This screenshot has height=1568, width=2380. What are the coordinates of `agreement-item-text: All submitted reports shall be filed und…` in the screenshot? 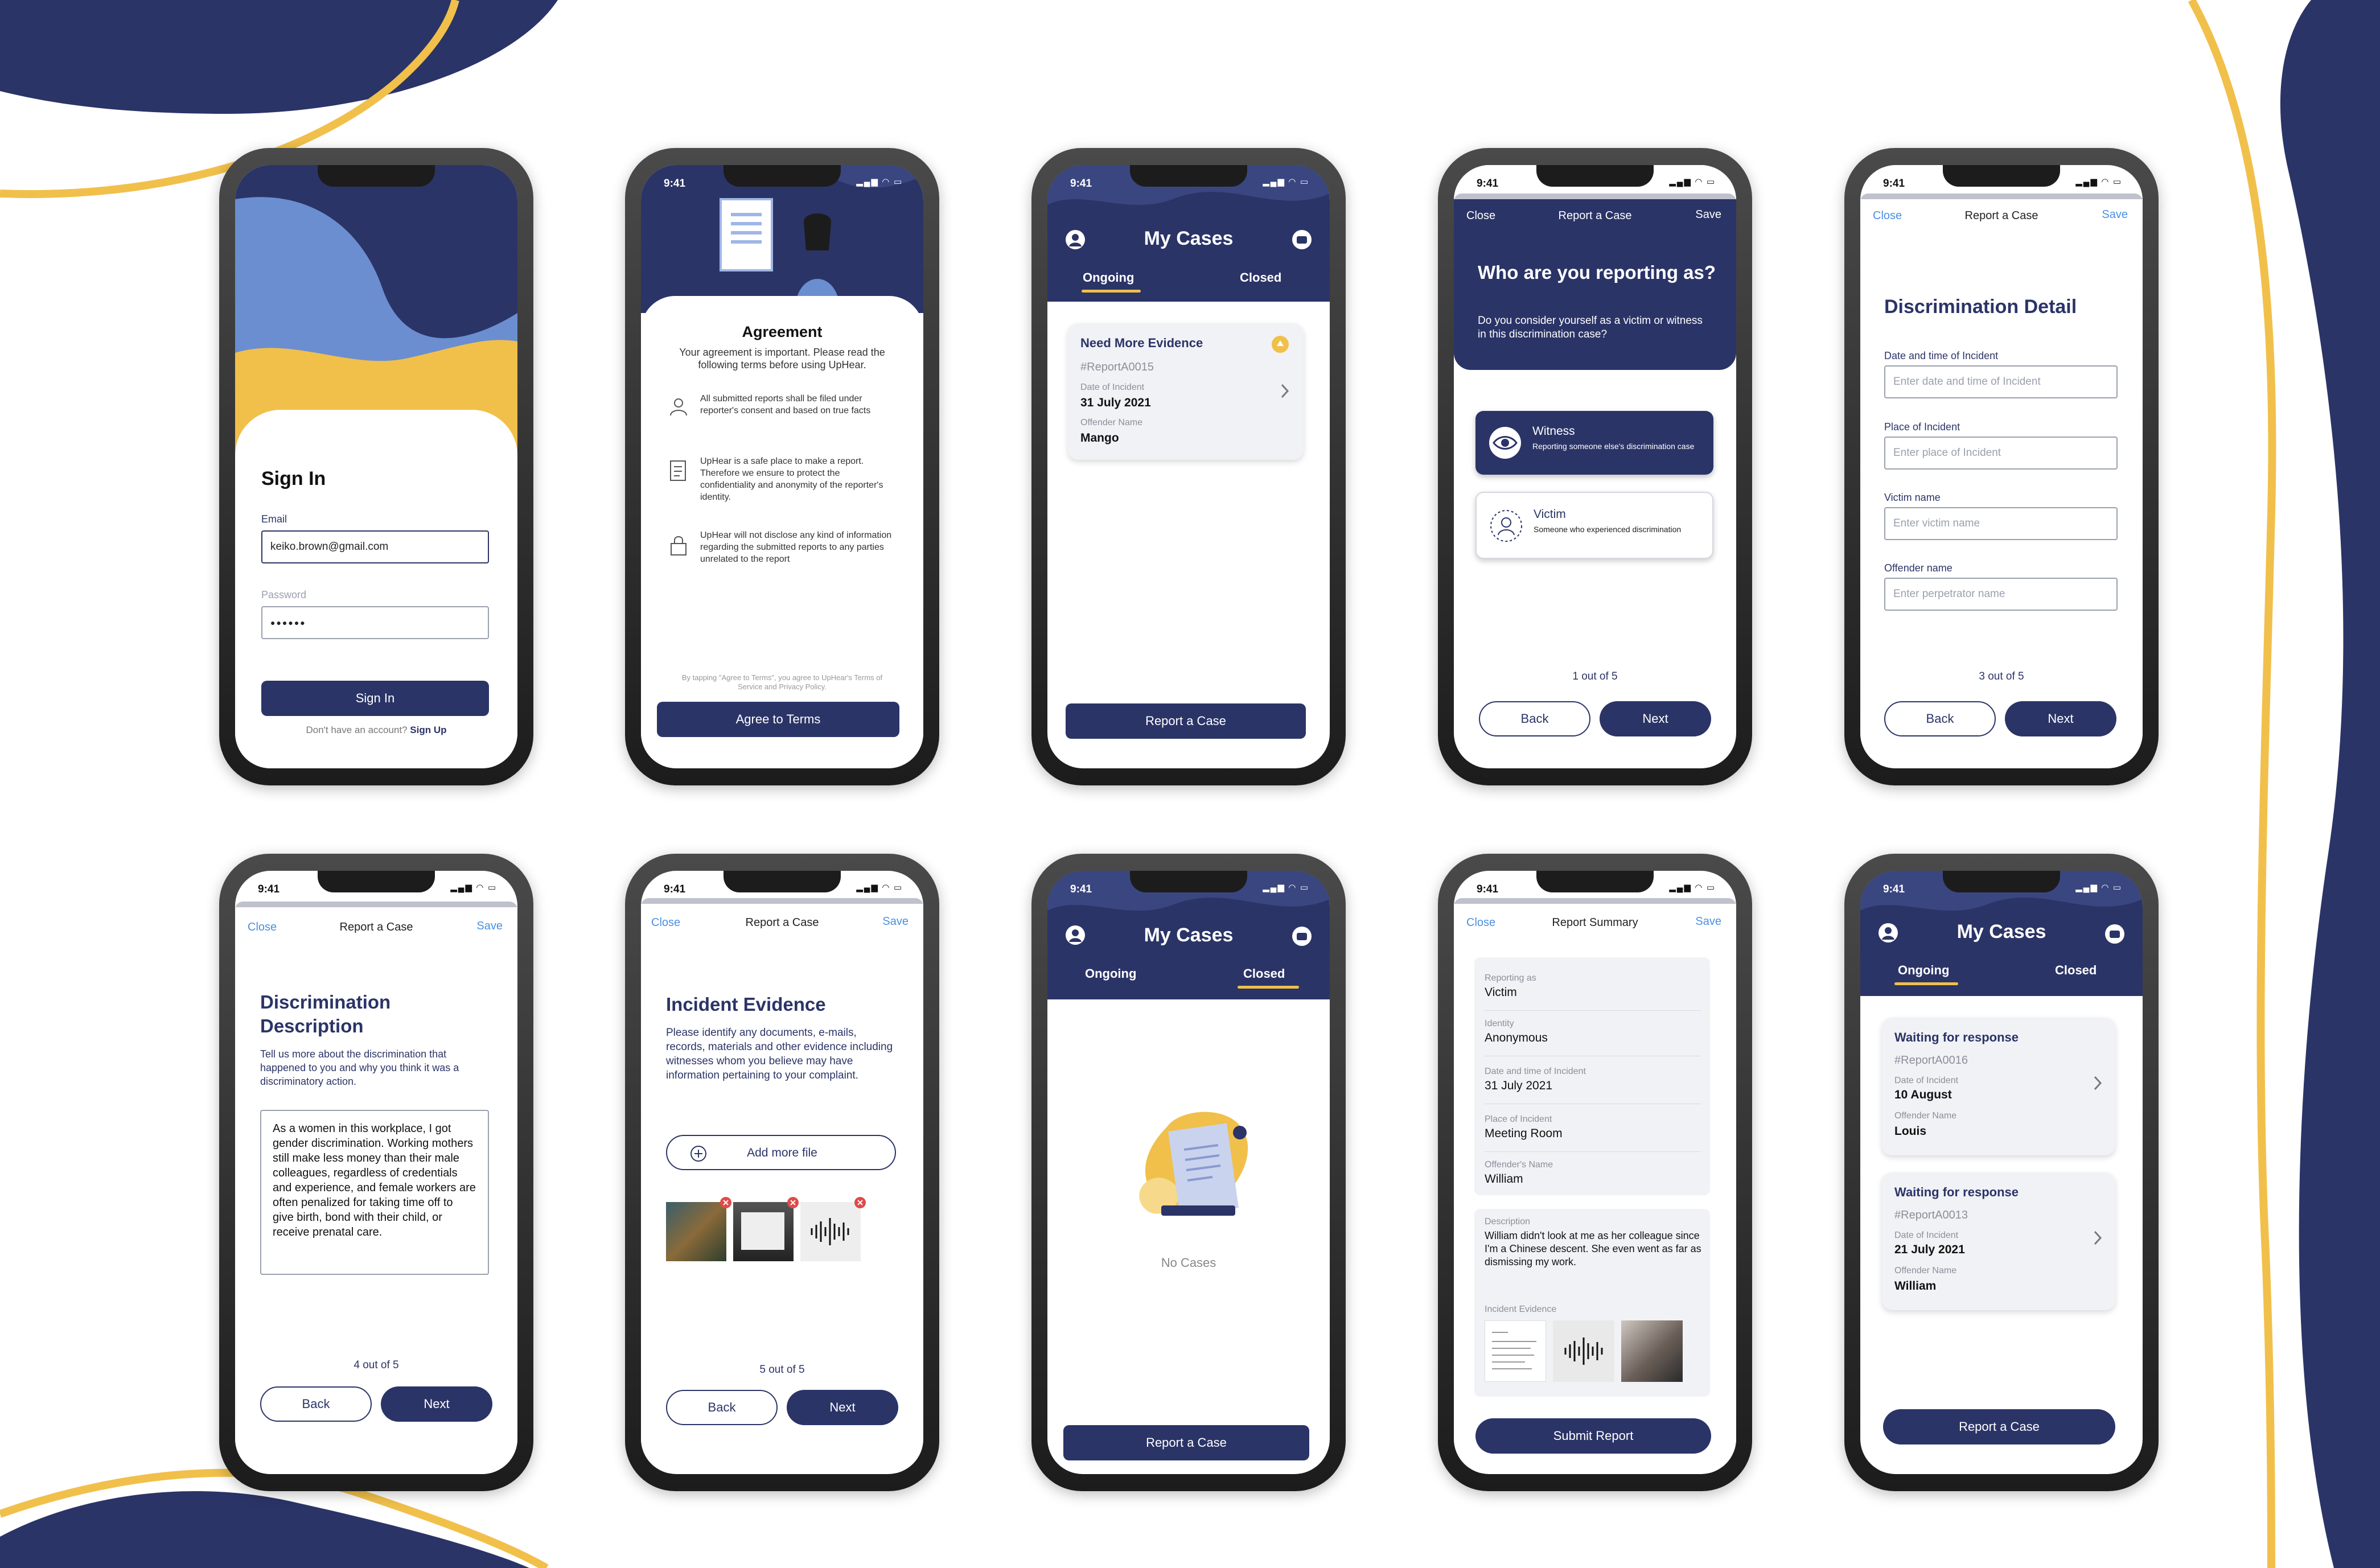 It's located at (785, 404).